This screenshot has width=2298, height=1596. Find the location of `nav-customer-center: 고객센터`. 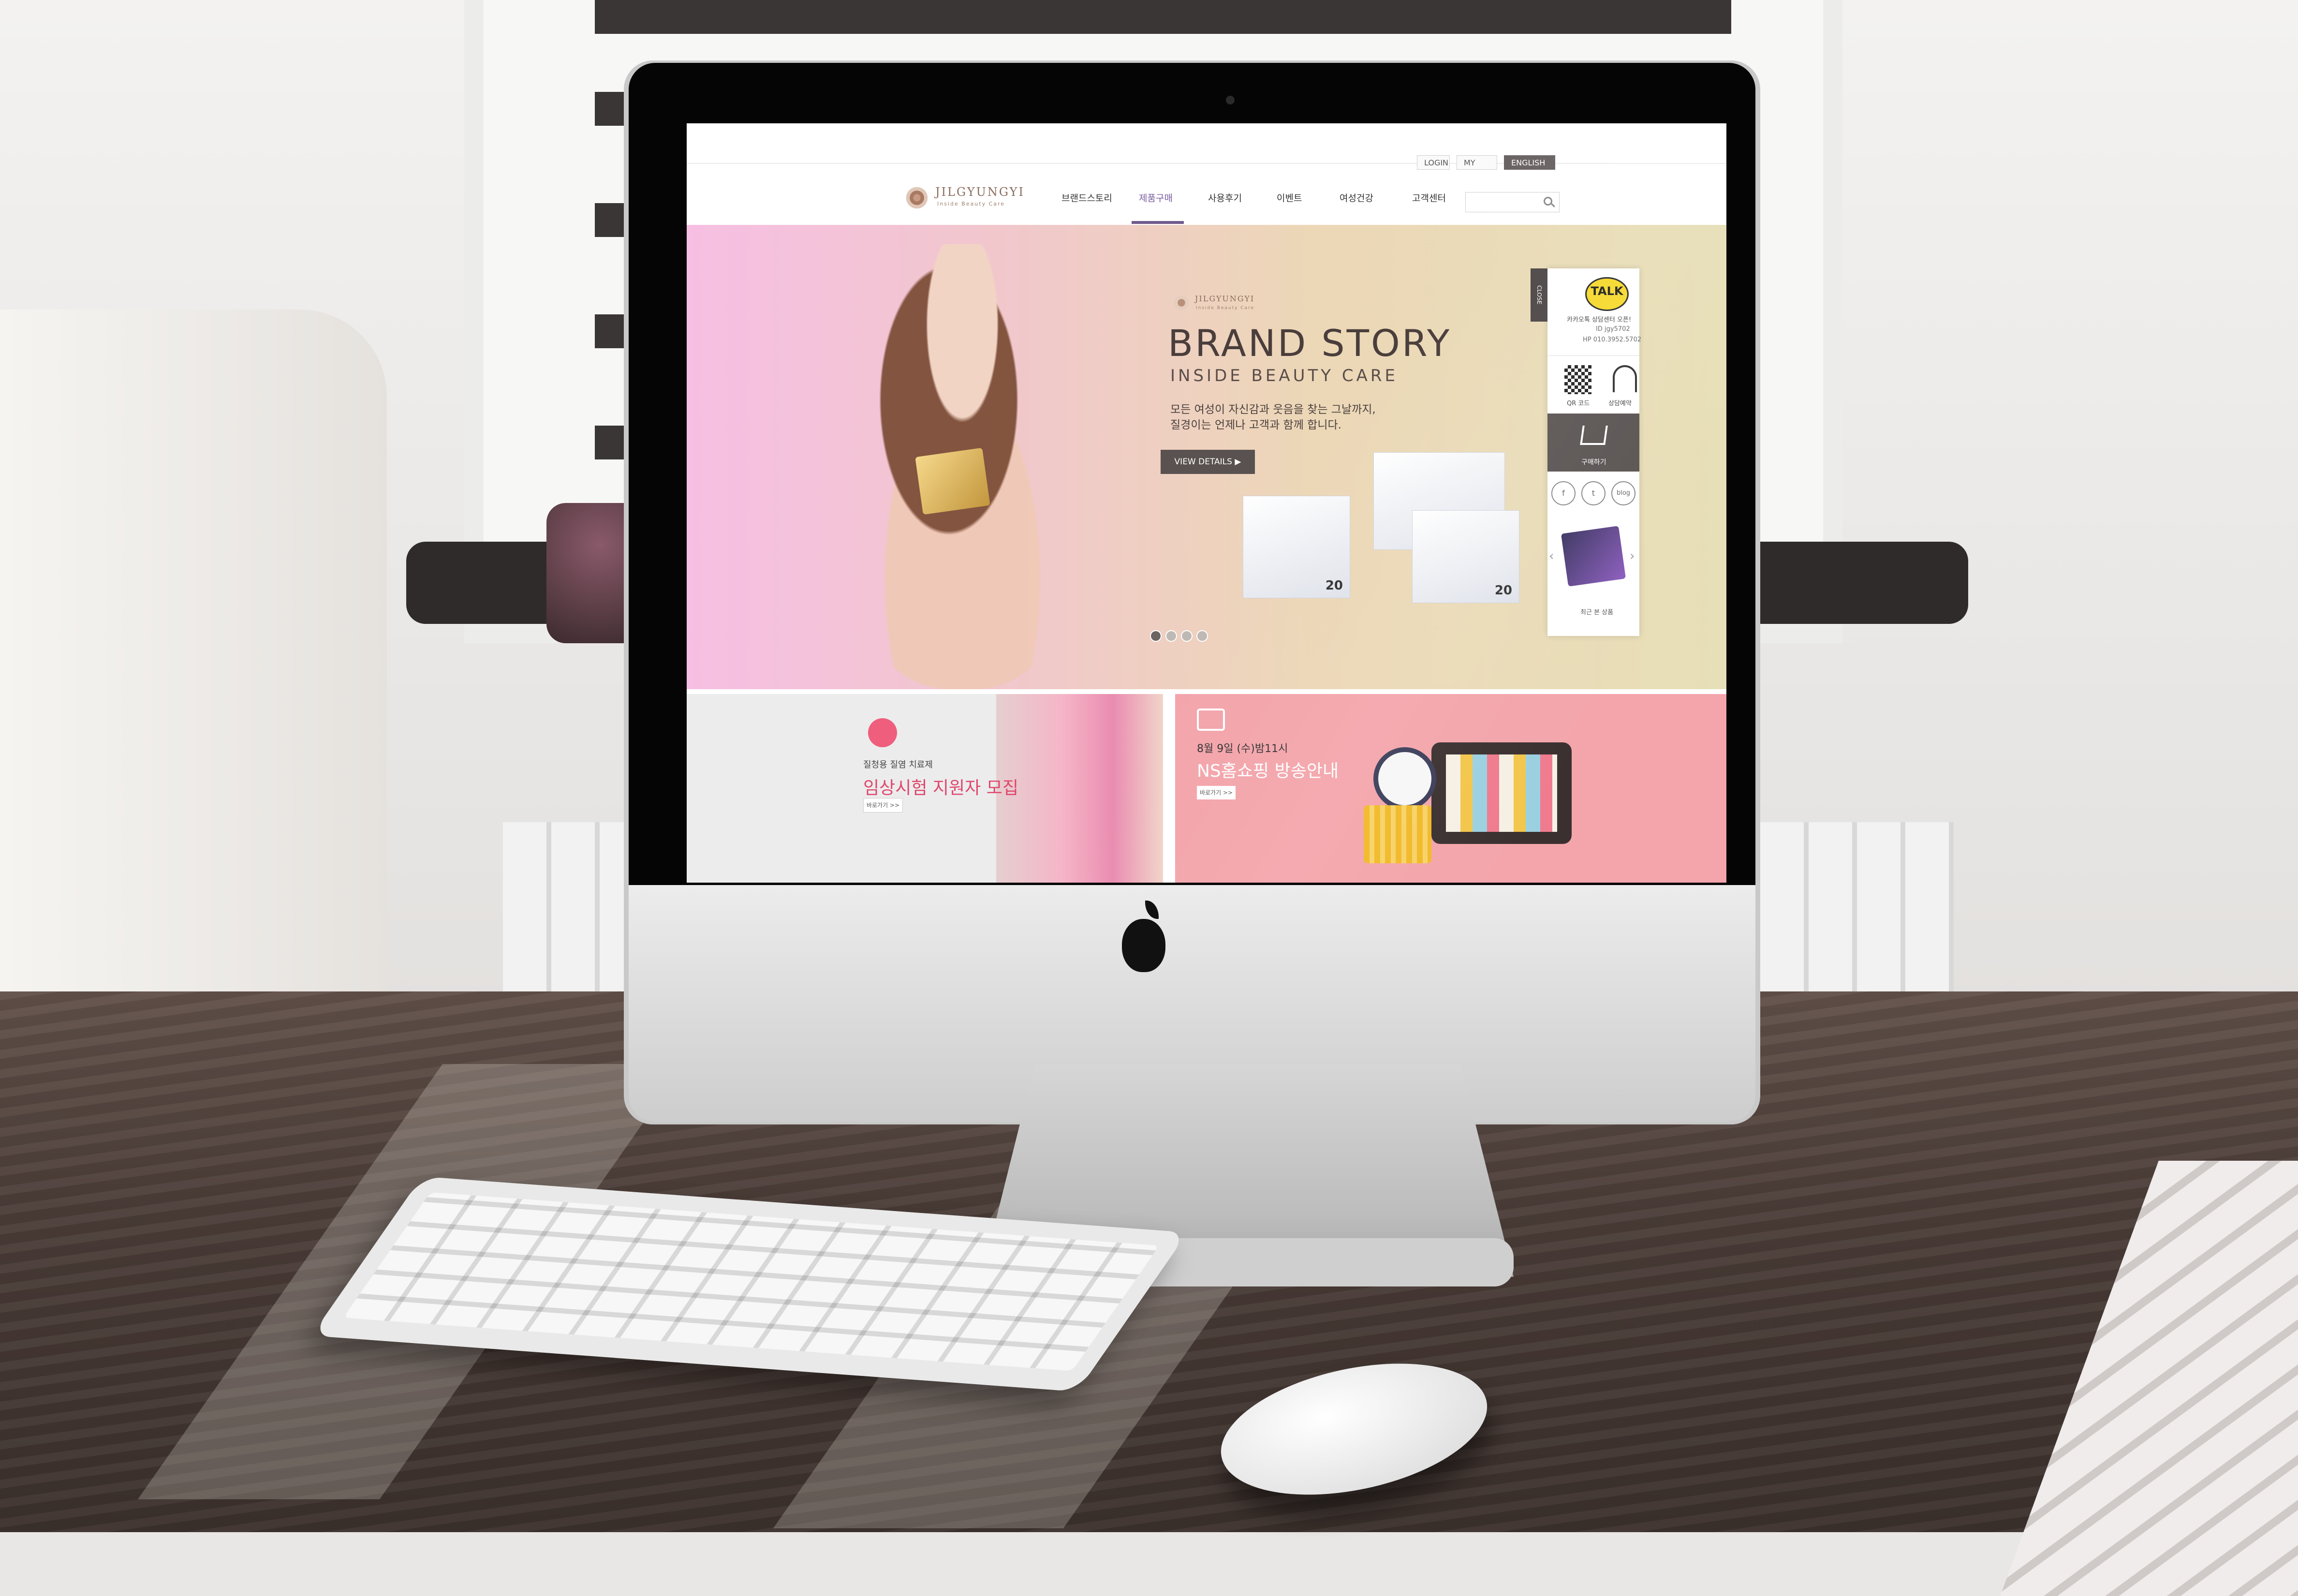

nav-customer-center: 고객센터 is located at coordinates (1429, 197).